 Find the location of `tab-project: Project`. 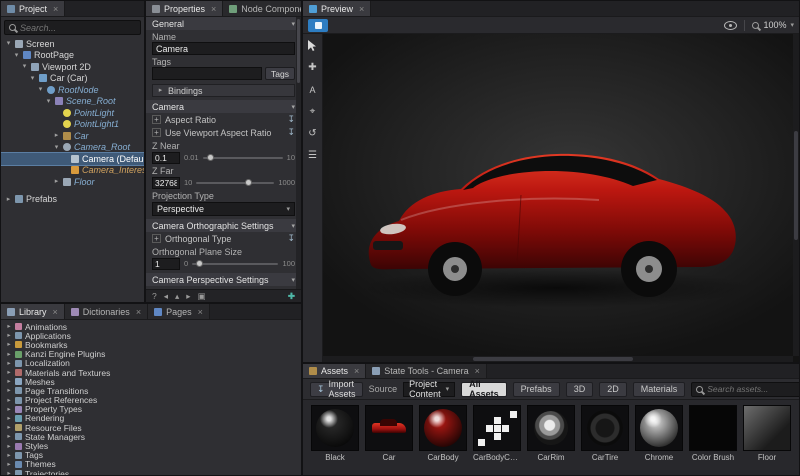

tab-project: Project is located at coordinates (33, 8).